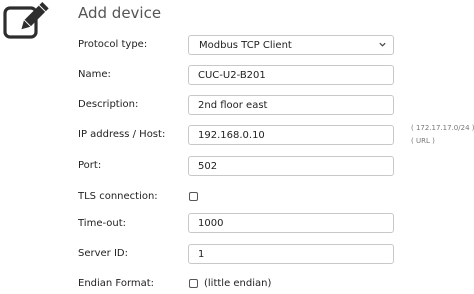  Describe the element at coordinates (423, 141) in the screenshot. I see `url-hint: ( URL )` at that location.